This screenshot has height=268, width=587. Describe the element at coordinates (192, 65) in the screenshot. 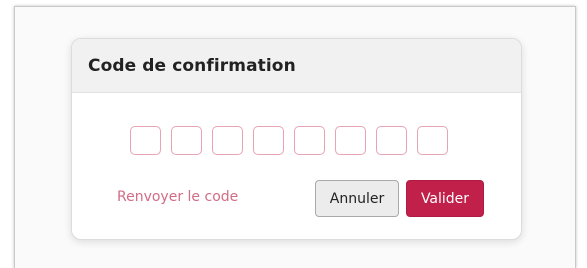

I see `dialog-title: Code de confirmation` at that location.